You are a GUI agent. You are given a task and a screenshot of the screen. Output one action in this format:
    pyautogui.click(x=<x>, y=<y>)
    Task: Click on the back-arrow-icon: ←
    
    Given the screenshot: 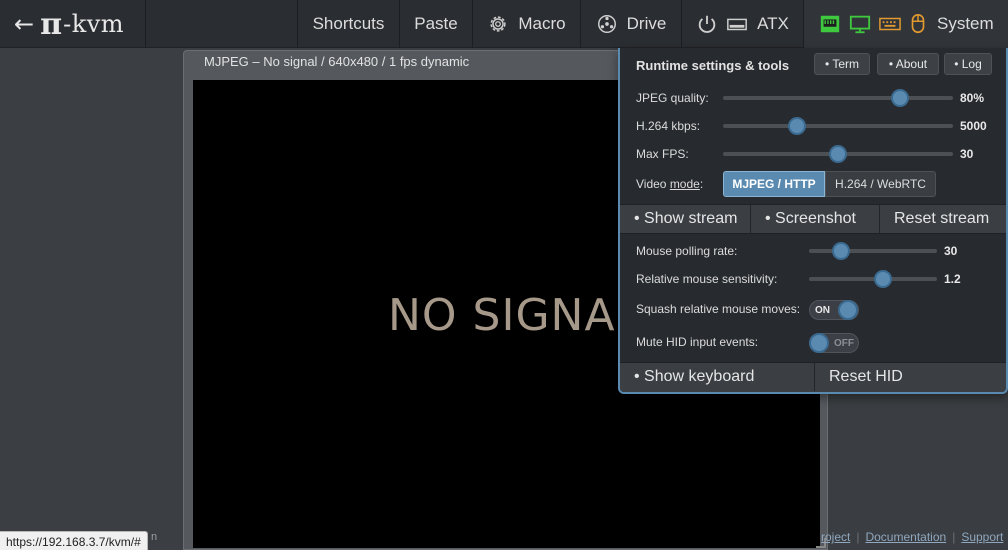 What is the action you would take?
    pyautogui.click(x=24, y=24)
    